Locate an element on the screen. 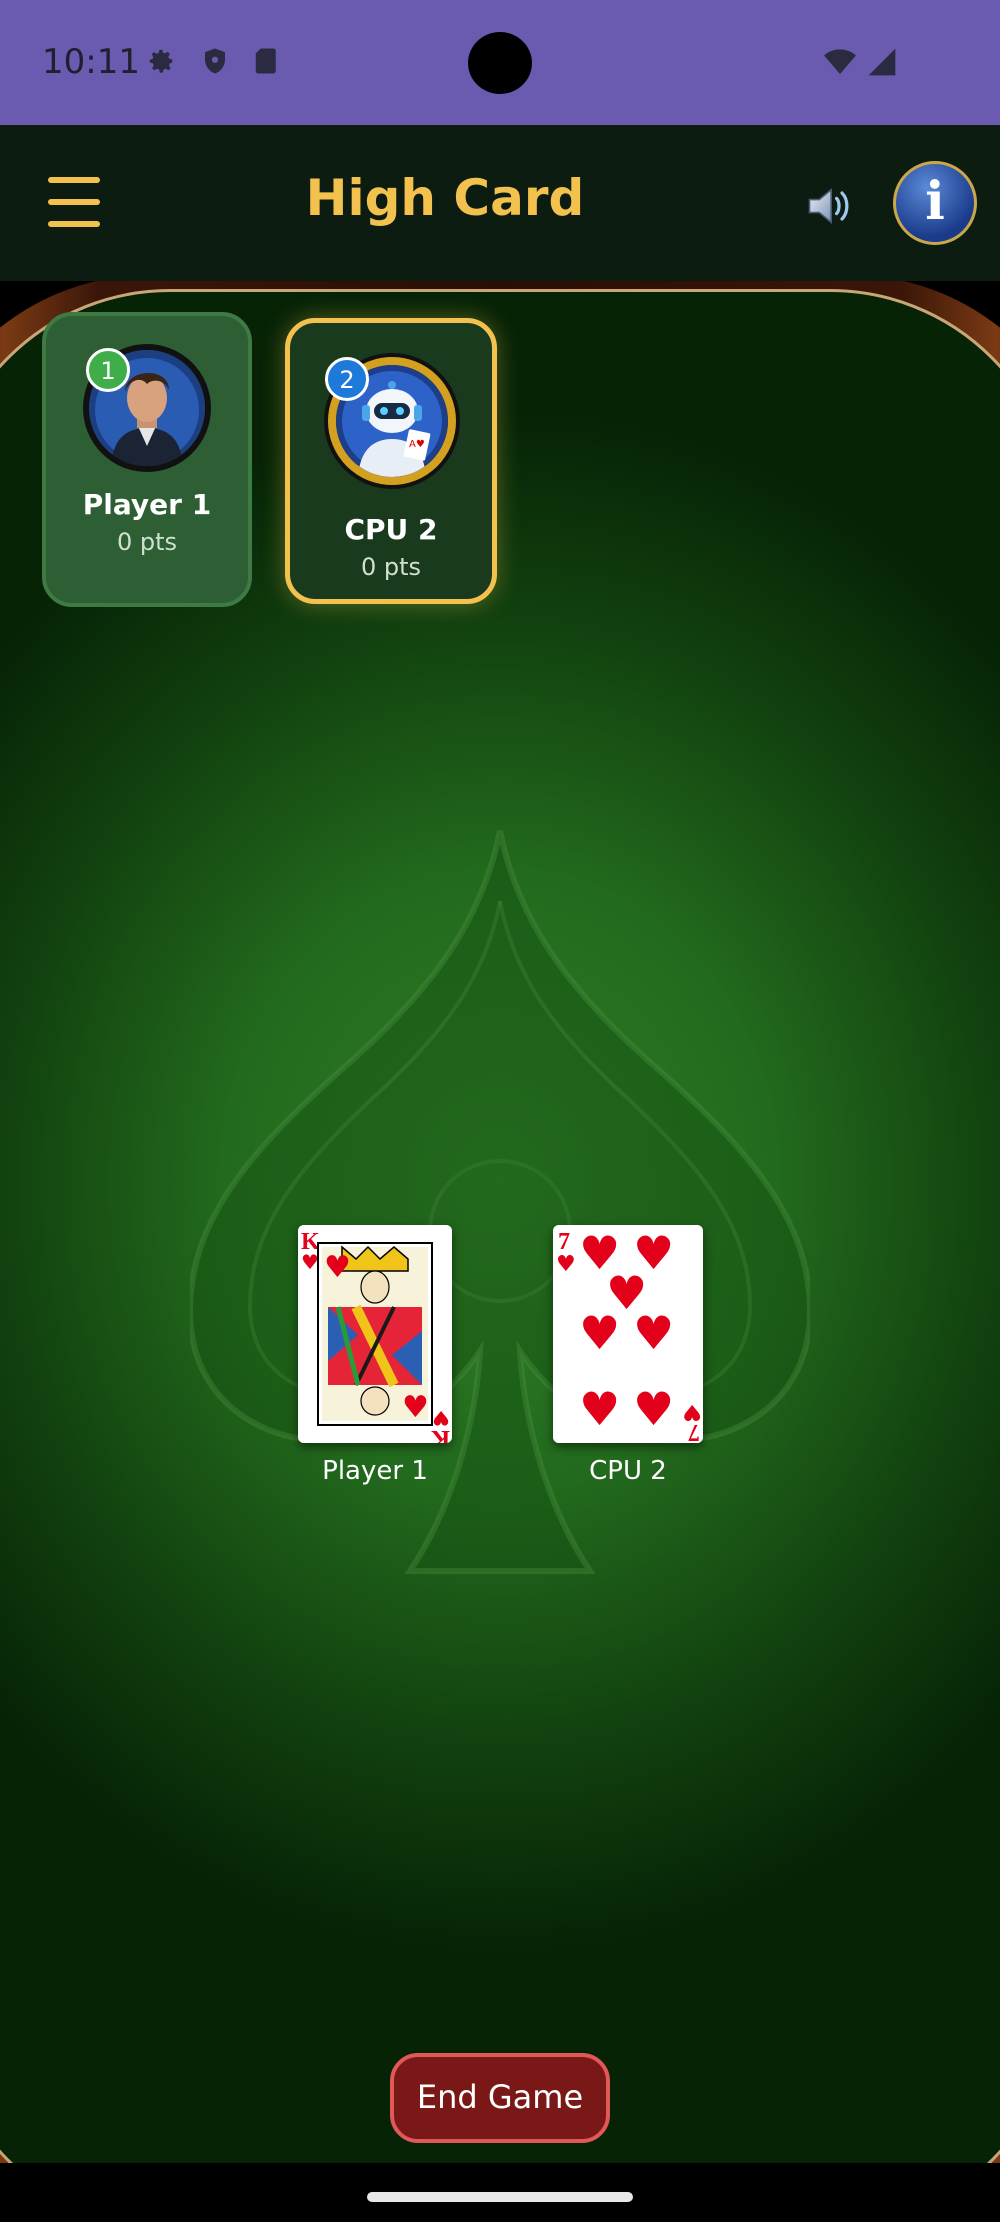  shield-icon is located at coordinates (215, 61).